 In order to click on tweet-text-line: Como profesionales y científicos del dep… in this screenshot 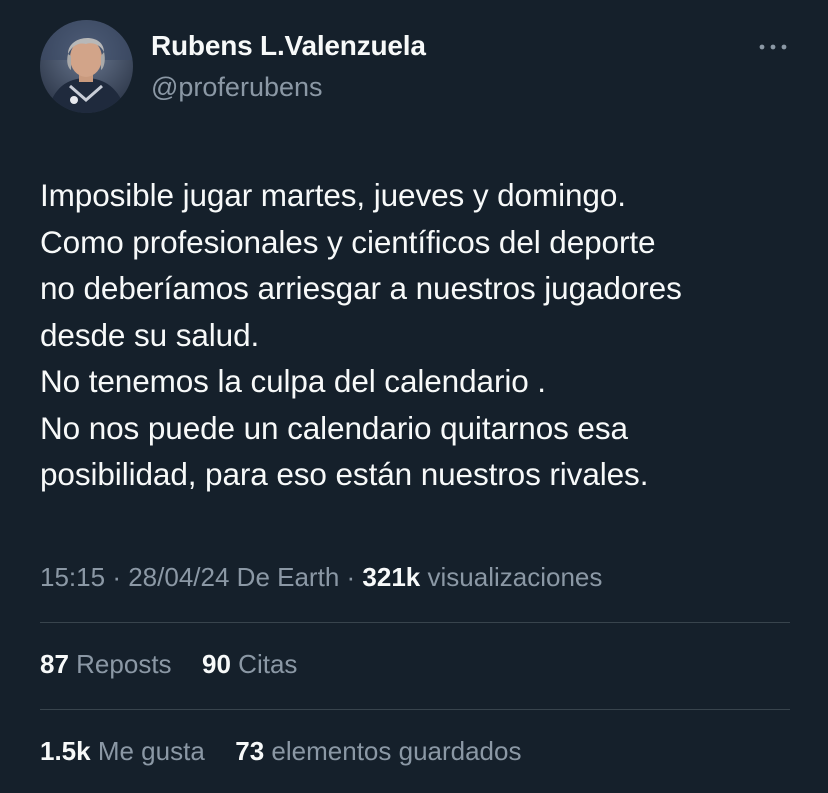, I will do `click(348, 241)`.